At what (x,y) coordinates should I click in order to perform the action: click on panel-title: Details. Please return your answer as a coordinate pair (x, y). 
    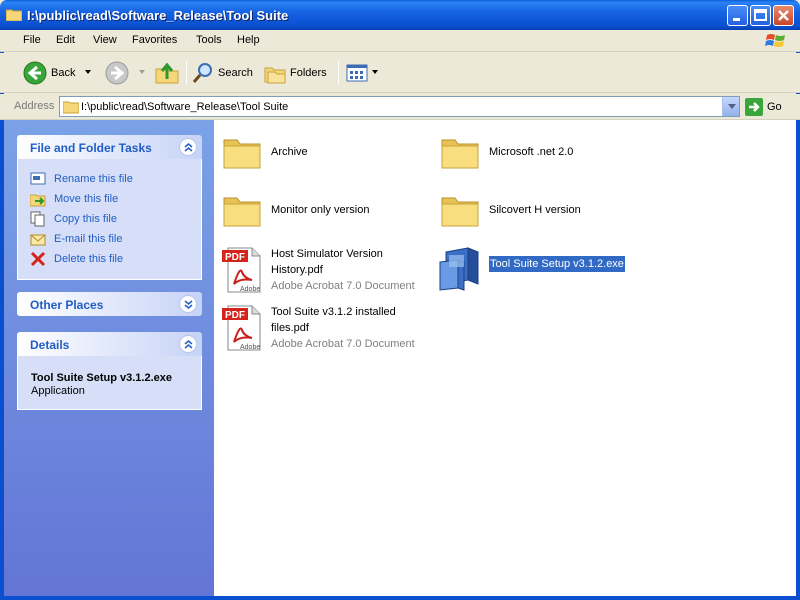
    Looking at the image, I should click on (50, 345).